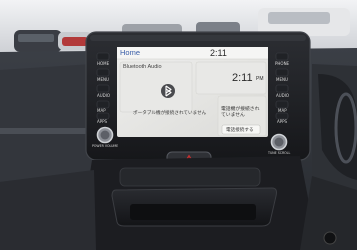 The width and height of the screenshot is (357, 250). Describe the element at coordinates (218, 53) in the screenshot. I see `screen-header-time: 2:11` at that location.